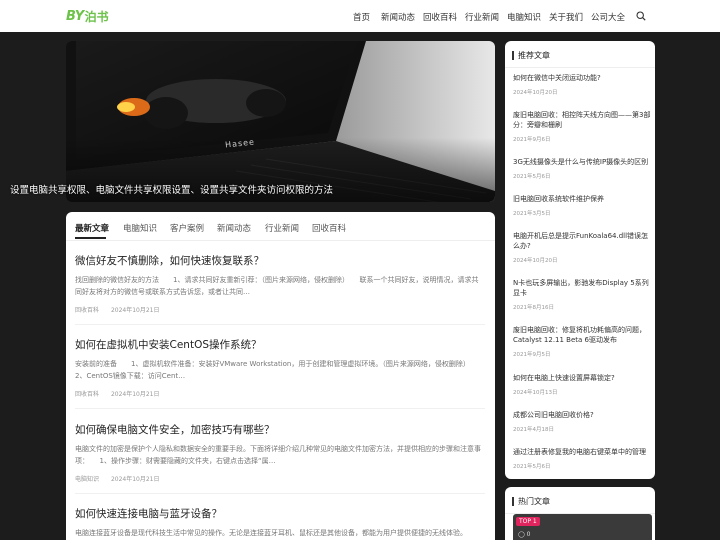 The height and width of the screenshot is (540, 720). Describe the element at coordinates (96, 17) in the screenshot. I see `logo-text: 泊书` at that location.